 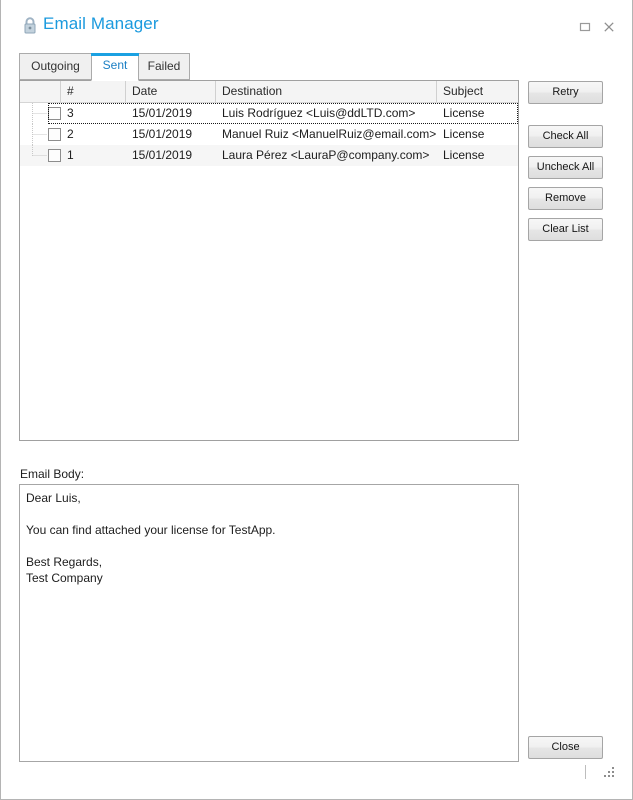 I want to click on check-all-button: Check All, so click(x=565, y=136).